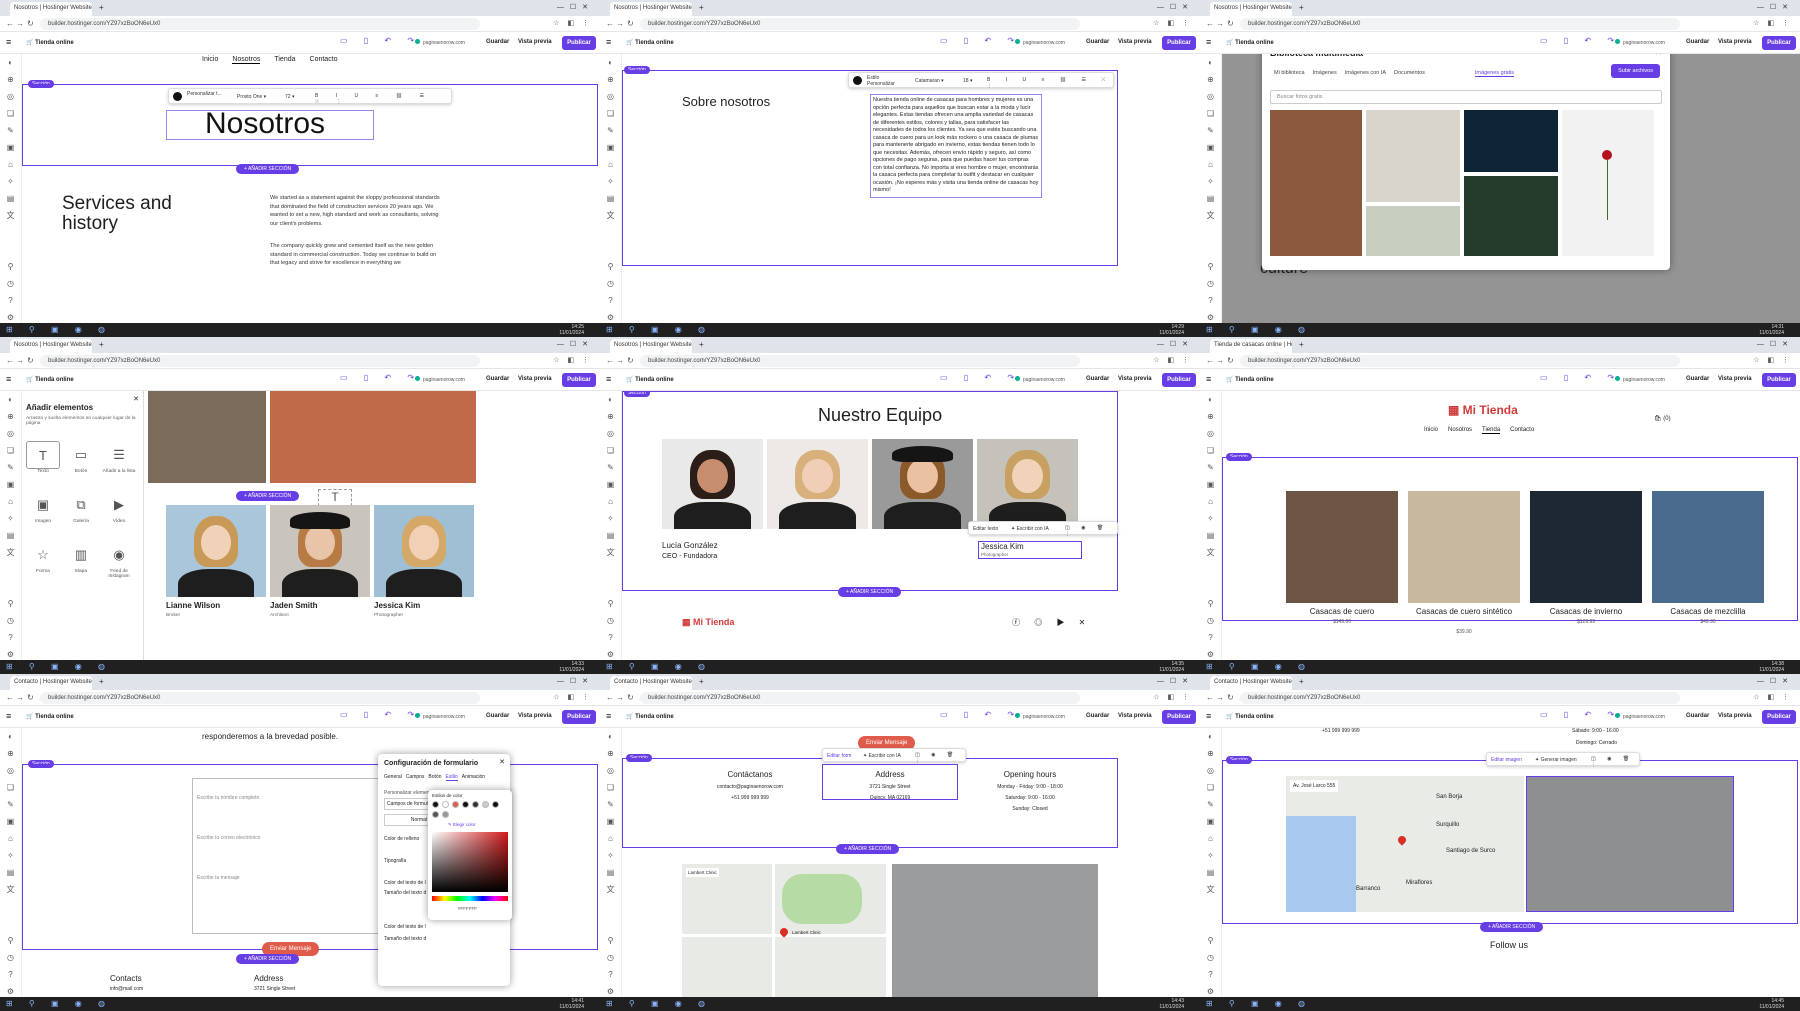  What do you see at coordinates (119, 513) in the screenshot?
I see `element-tile: ▶ Vídeo` at bounding box center [119, 513].